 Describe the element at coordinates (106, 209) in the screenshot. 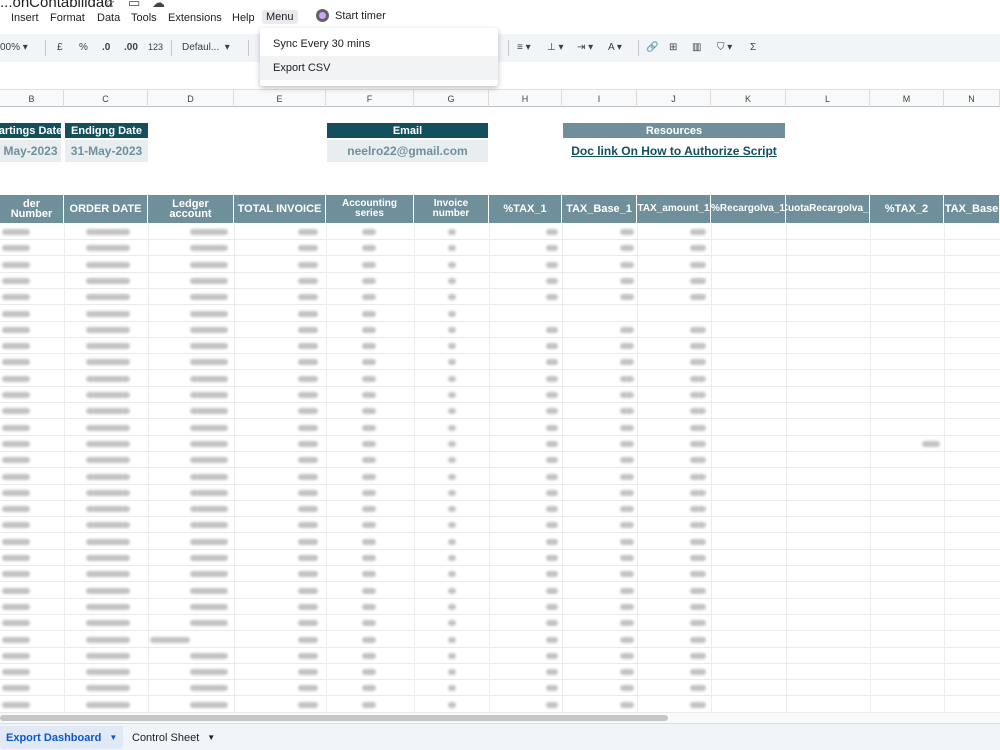

I see `header-order-date: ORDER DATE` at that location.